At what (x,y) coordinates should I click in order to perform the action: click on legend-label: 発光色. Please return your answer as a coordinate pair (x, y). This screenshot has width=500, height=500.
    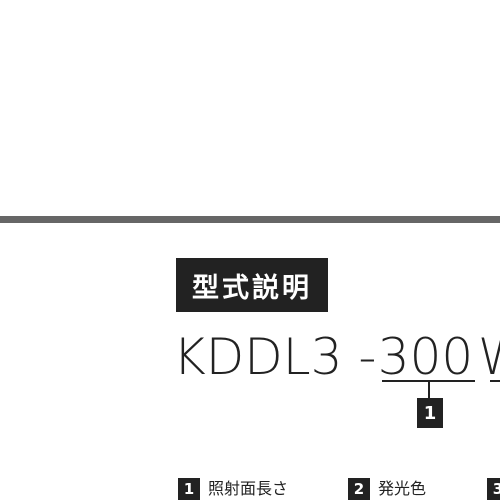
    Looking at the image, I should click on (402, 488).